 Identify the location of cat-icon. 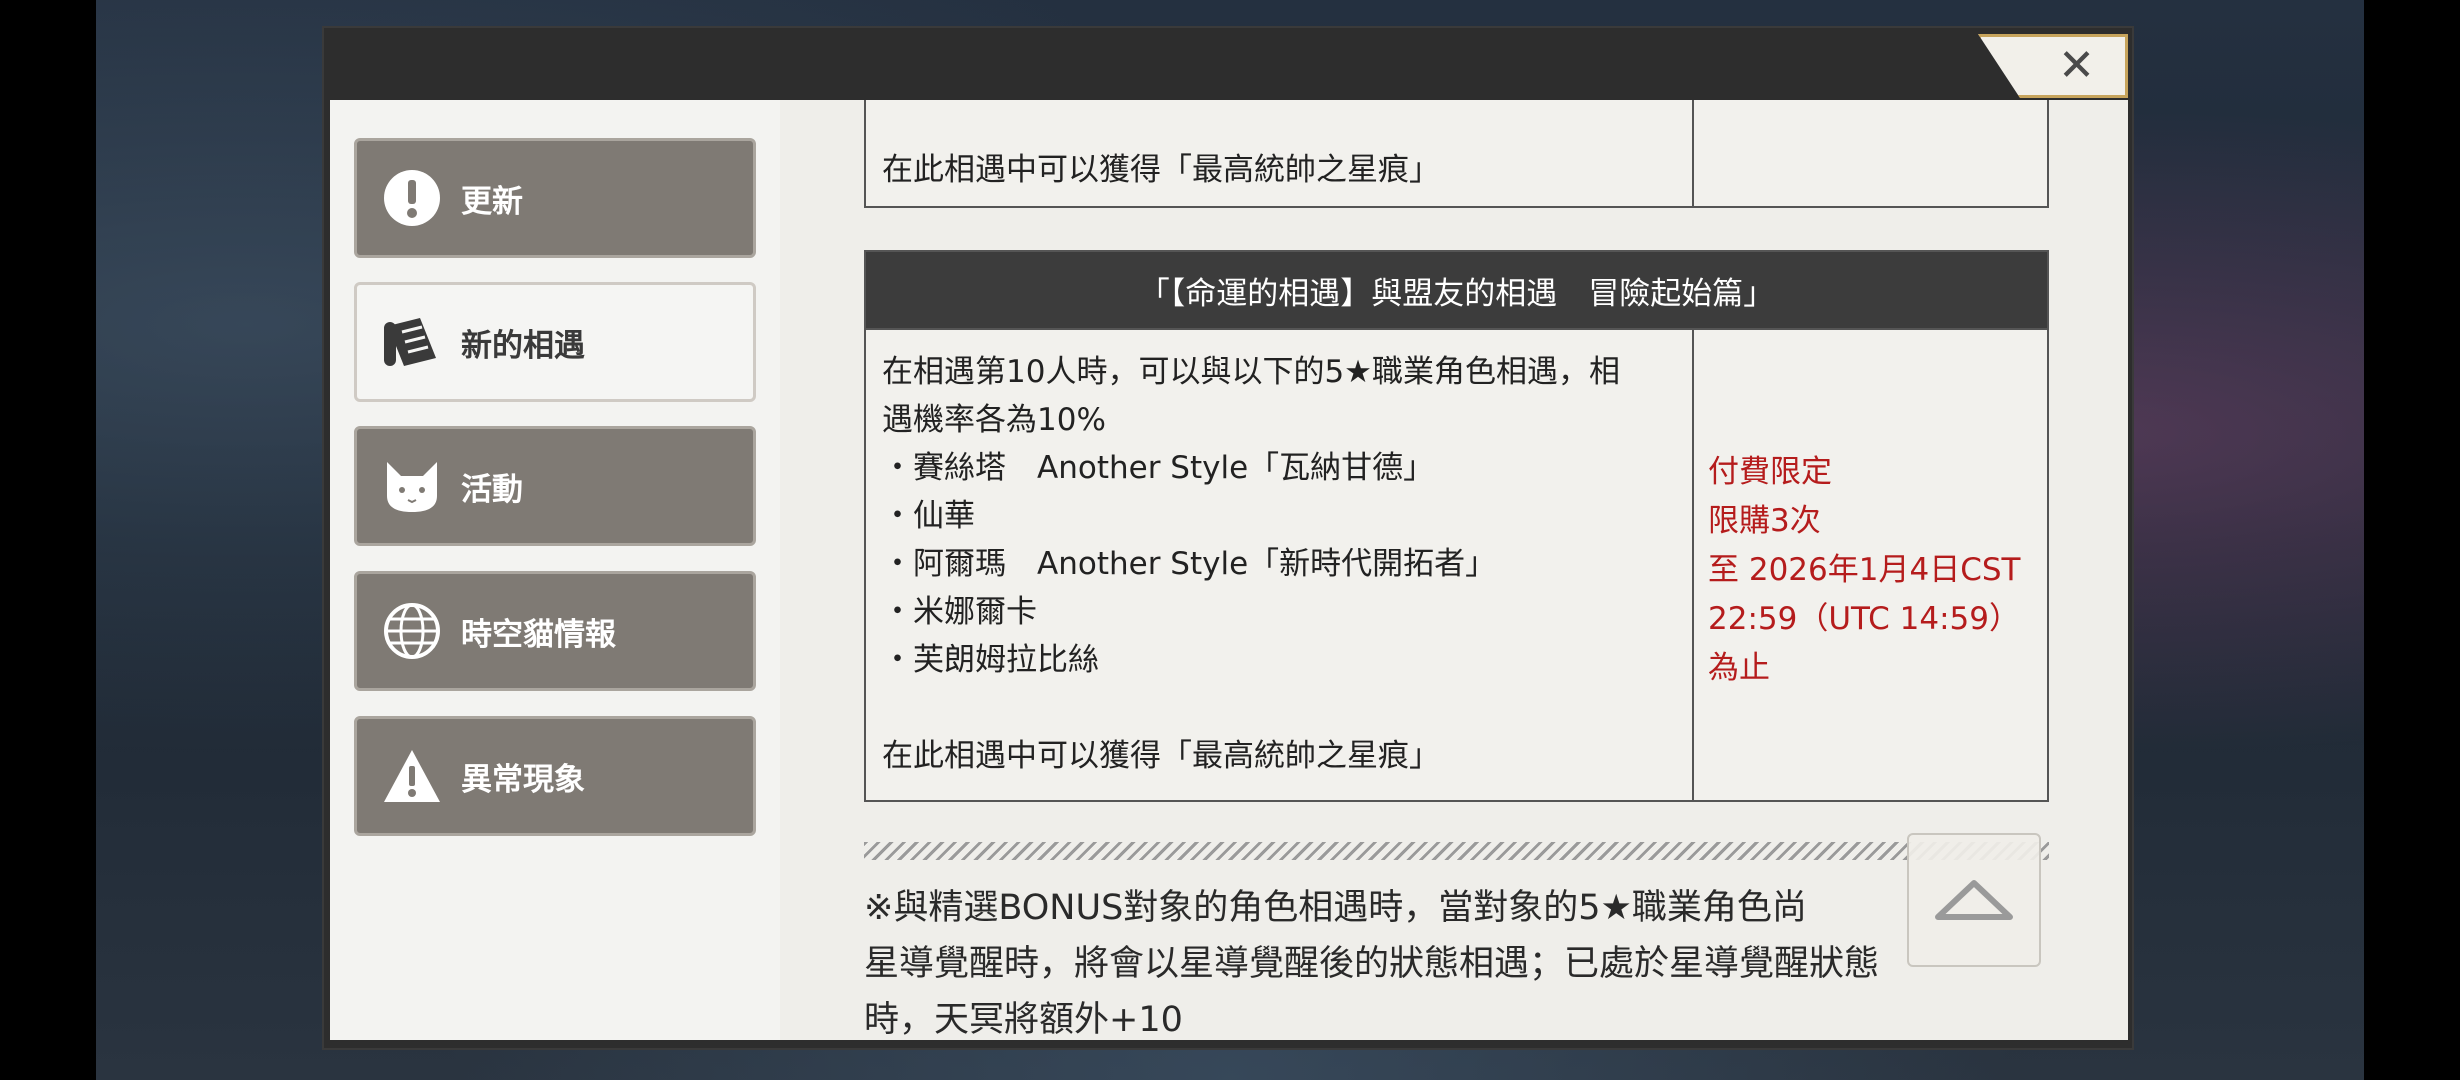
(412, 486).